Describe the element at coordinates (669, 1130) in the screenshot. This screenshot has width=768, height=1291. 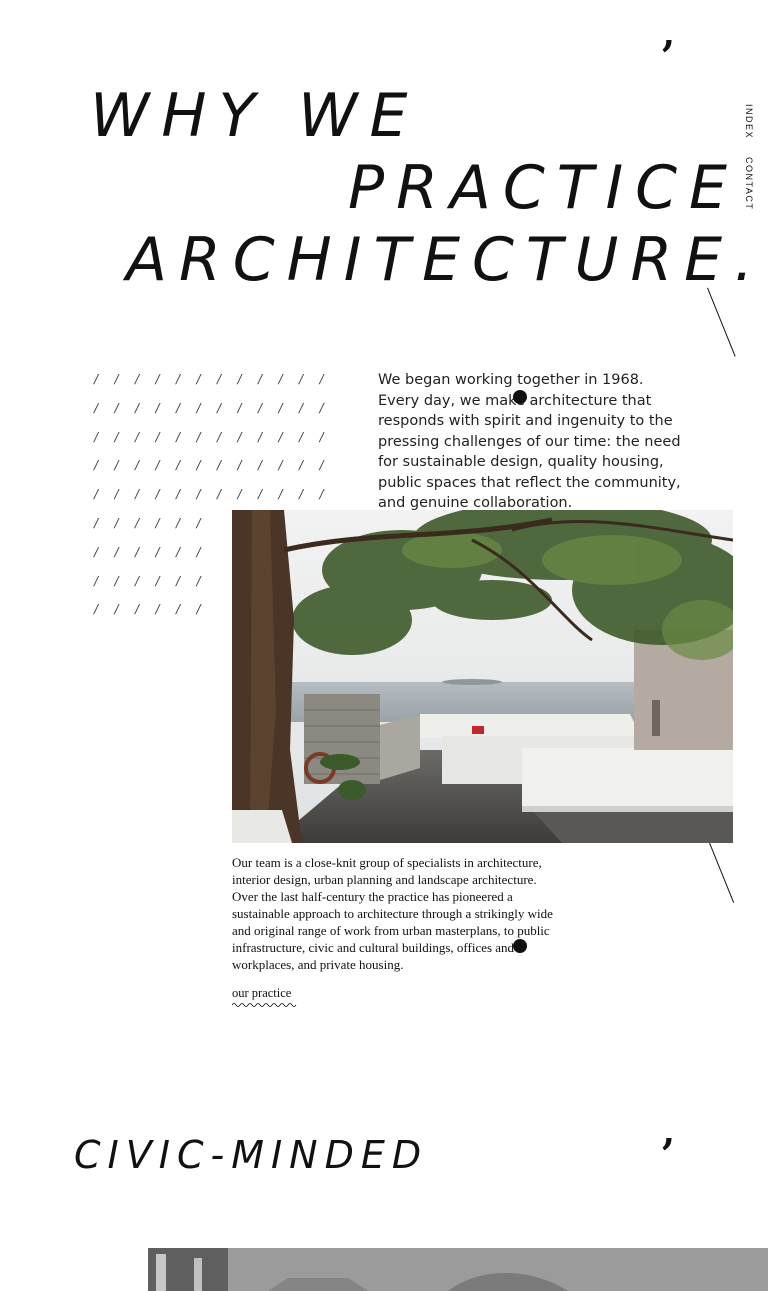
I see `comma-ornament-bottom: ,` at that location.